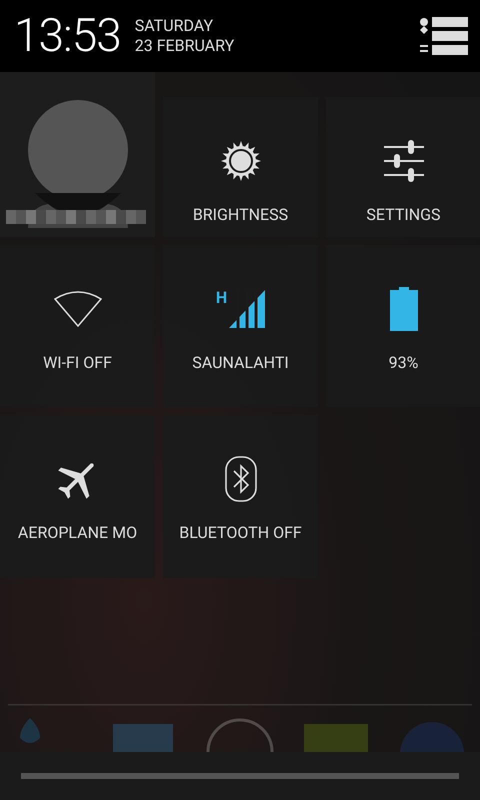 The height and width of the screenshot is (800, 480). What do you see at coordinates (77, 154) in the screenshot?
I see `user-tile` at bounding box center [77, 154].